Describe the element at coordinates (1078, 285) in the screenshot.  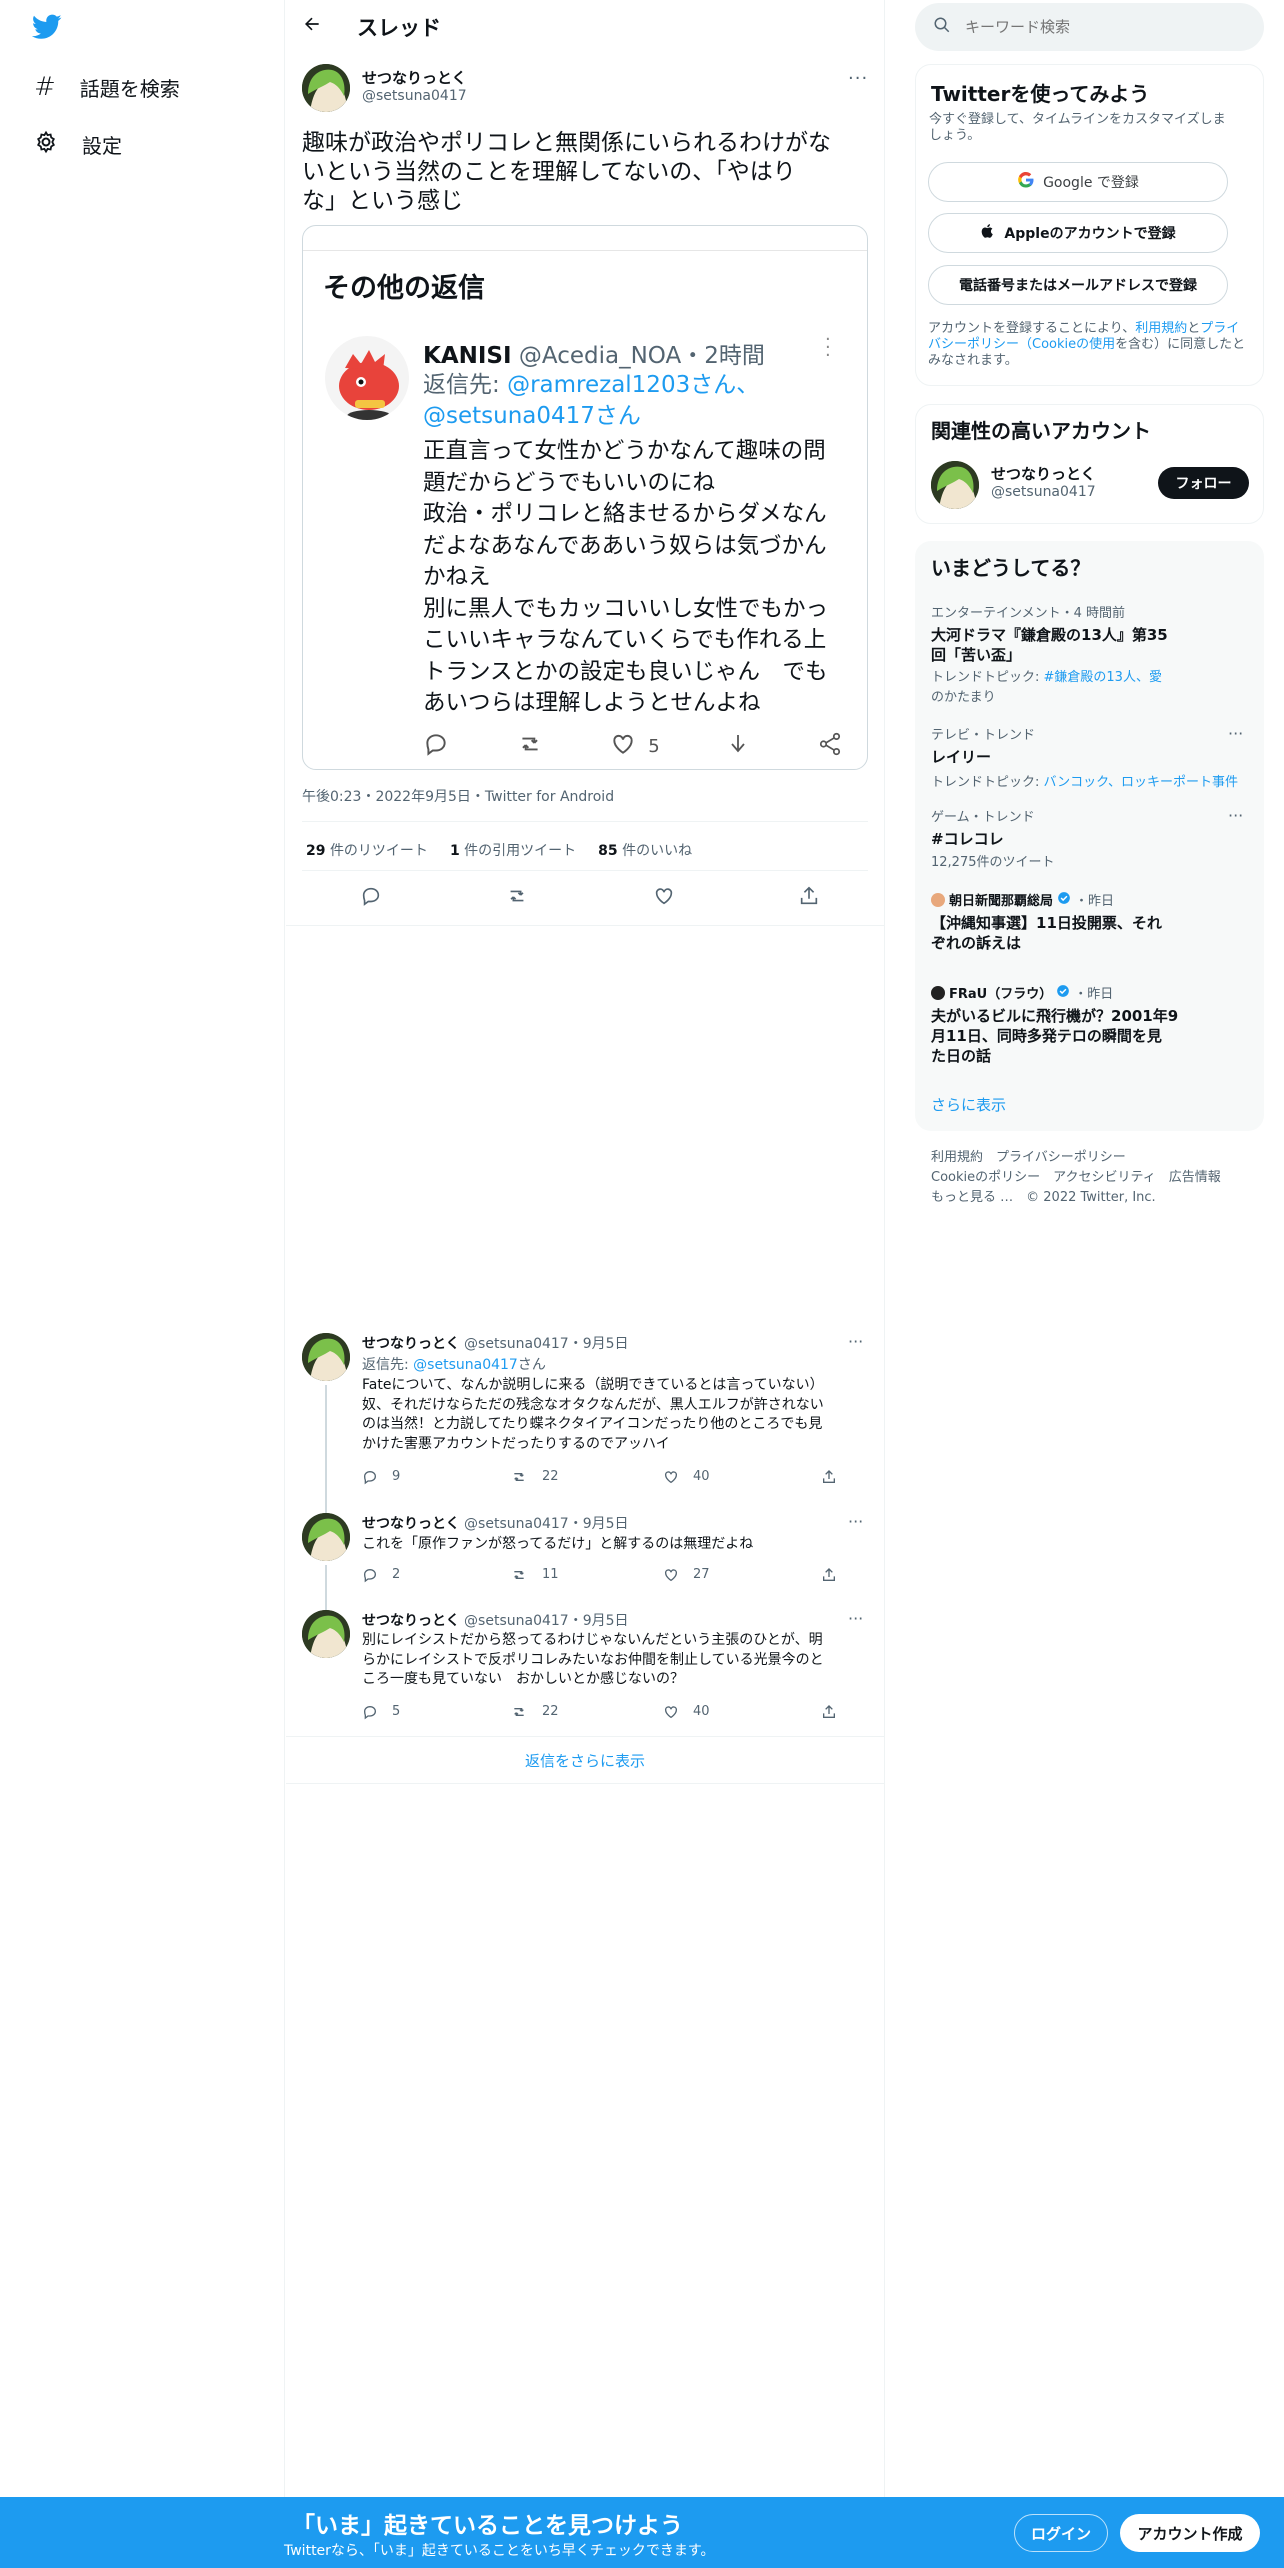
I see `phone-email-signup-button: 電話番号またはメールアドレスで登録` at that location.